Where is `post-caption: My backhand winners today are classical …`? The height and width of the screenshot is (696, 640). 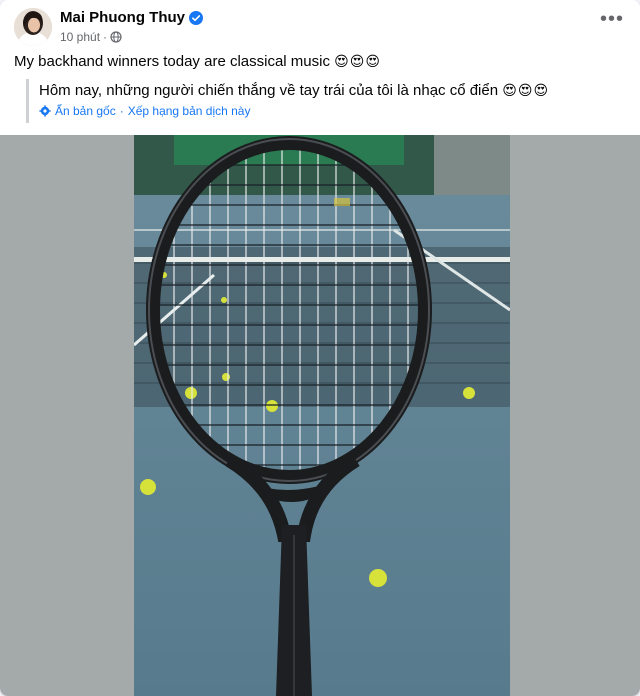
post-caption: My backhand winners today are classical … is located at coordinates (197, 61).